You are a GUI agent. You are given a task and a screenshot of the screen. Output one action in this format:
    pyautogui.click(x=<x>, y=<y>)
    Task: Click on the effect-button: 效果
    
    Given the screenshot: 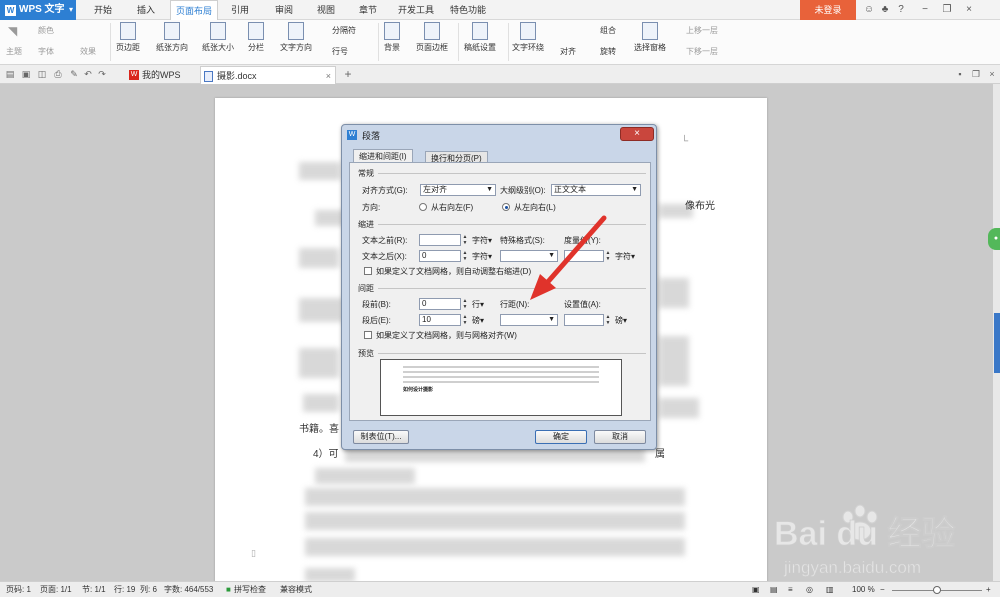 What is the action you would take?
    pyautogui.click(x=88, y=51)
    